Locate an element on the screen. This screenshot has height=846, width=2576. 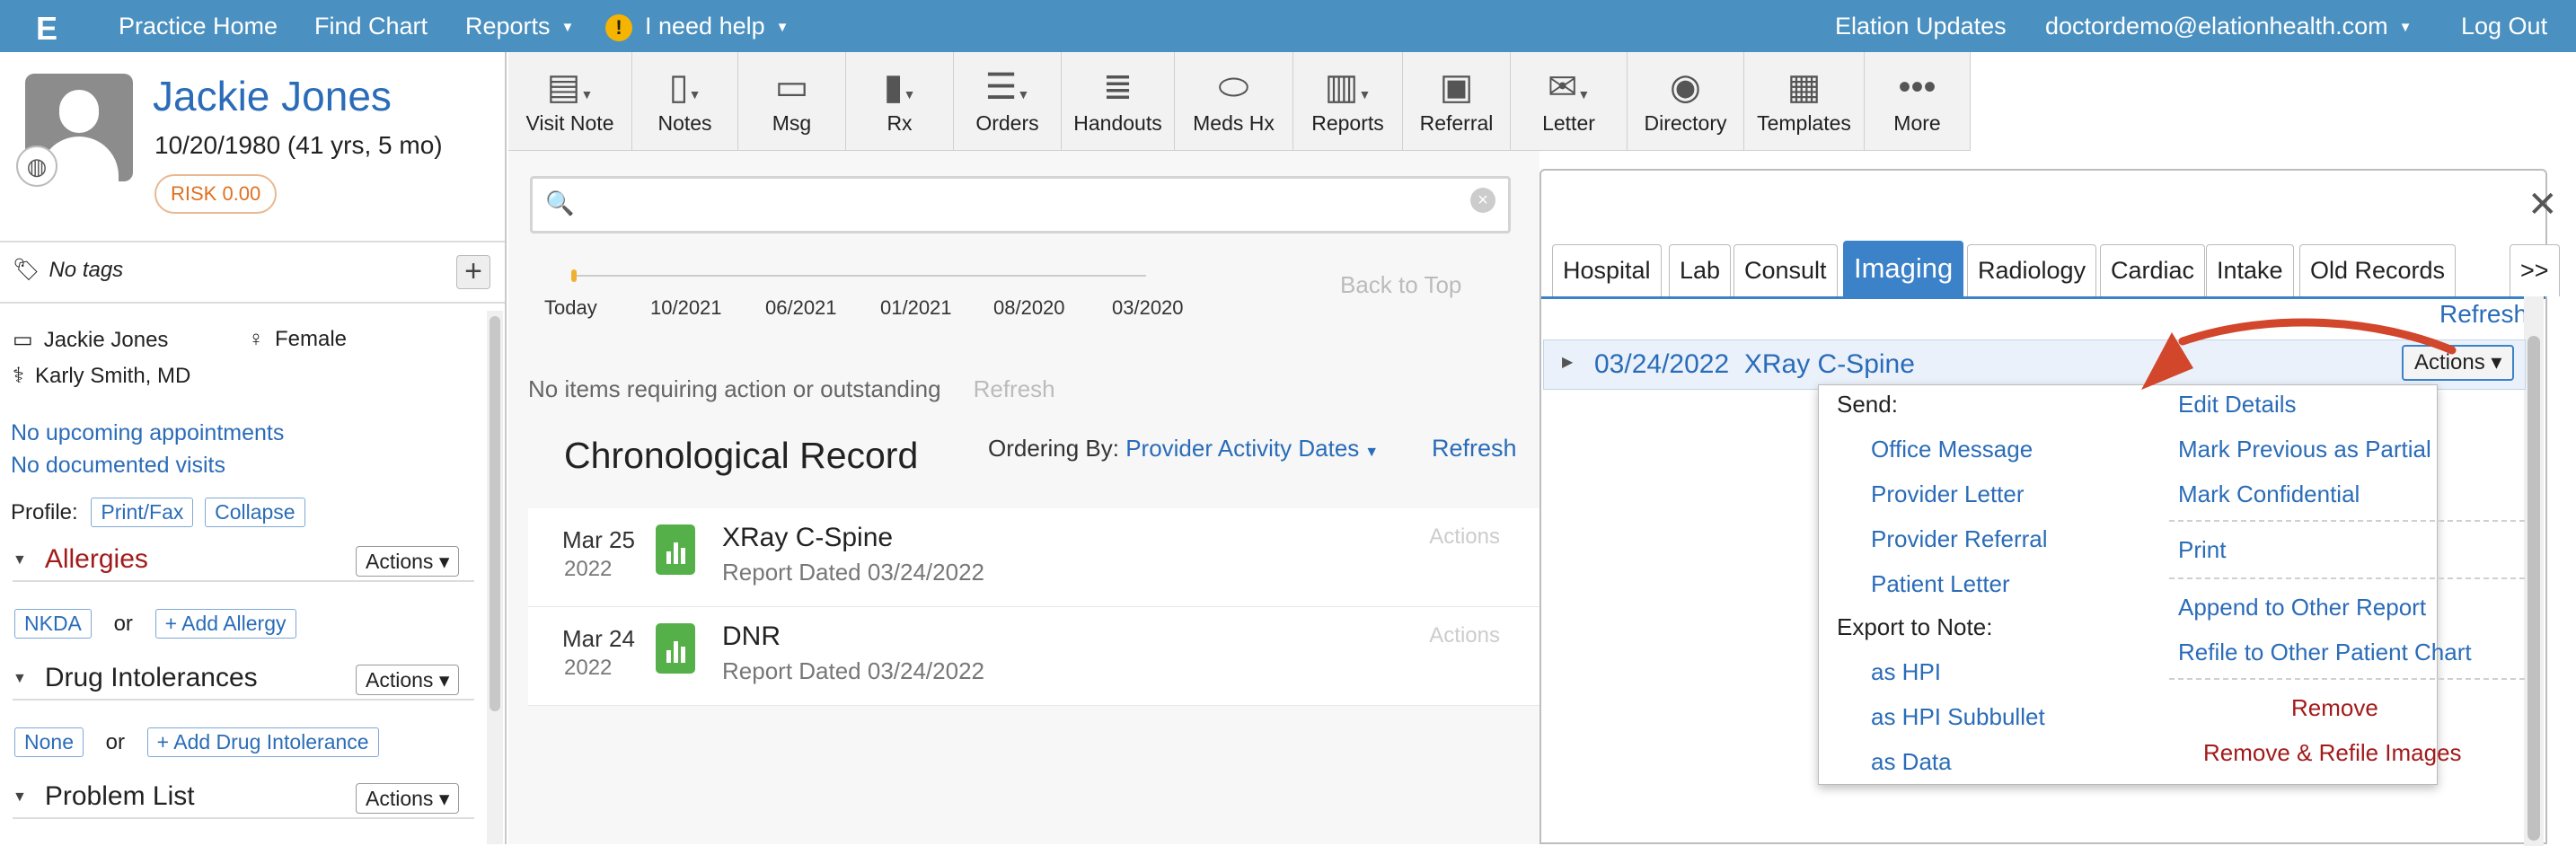
export-as-data: as Data is located at coordinates (1911, 762).